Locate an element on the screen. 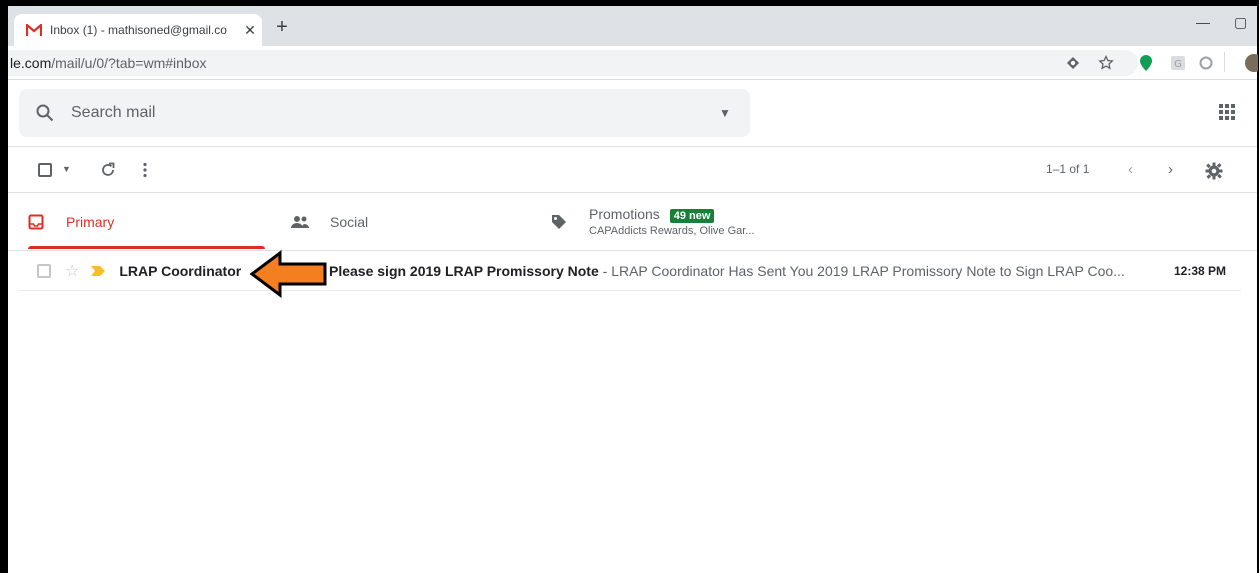  toolbar-separator is located at coordinates (1224, 62).